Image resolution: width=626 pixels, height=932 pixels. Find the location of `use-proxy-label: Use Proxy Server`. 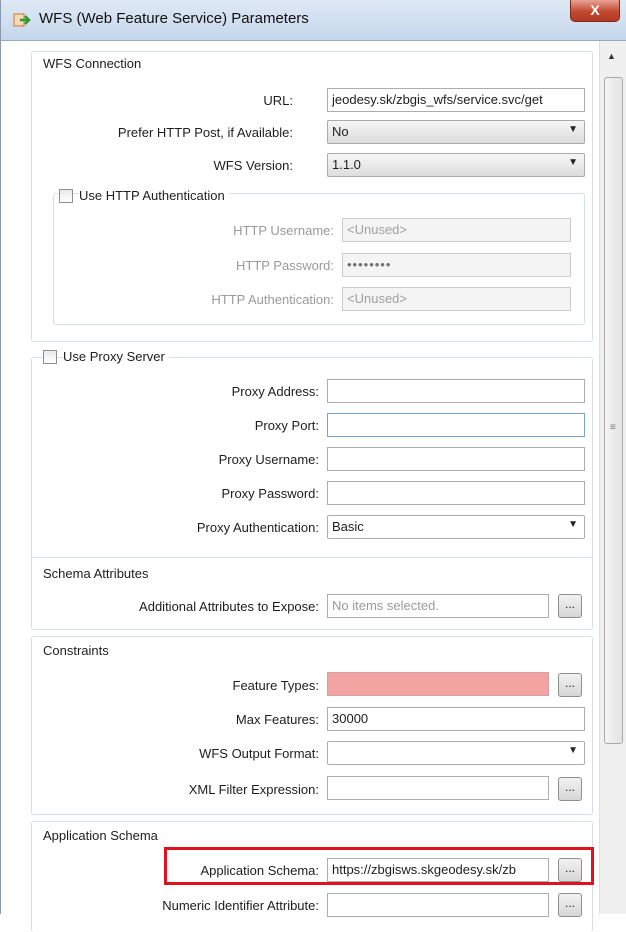

use-proxy-label: Use Proxy Server is located at coordinates (116, 356).